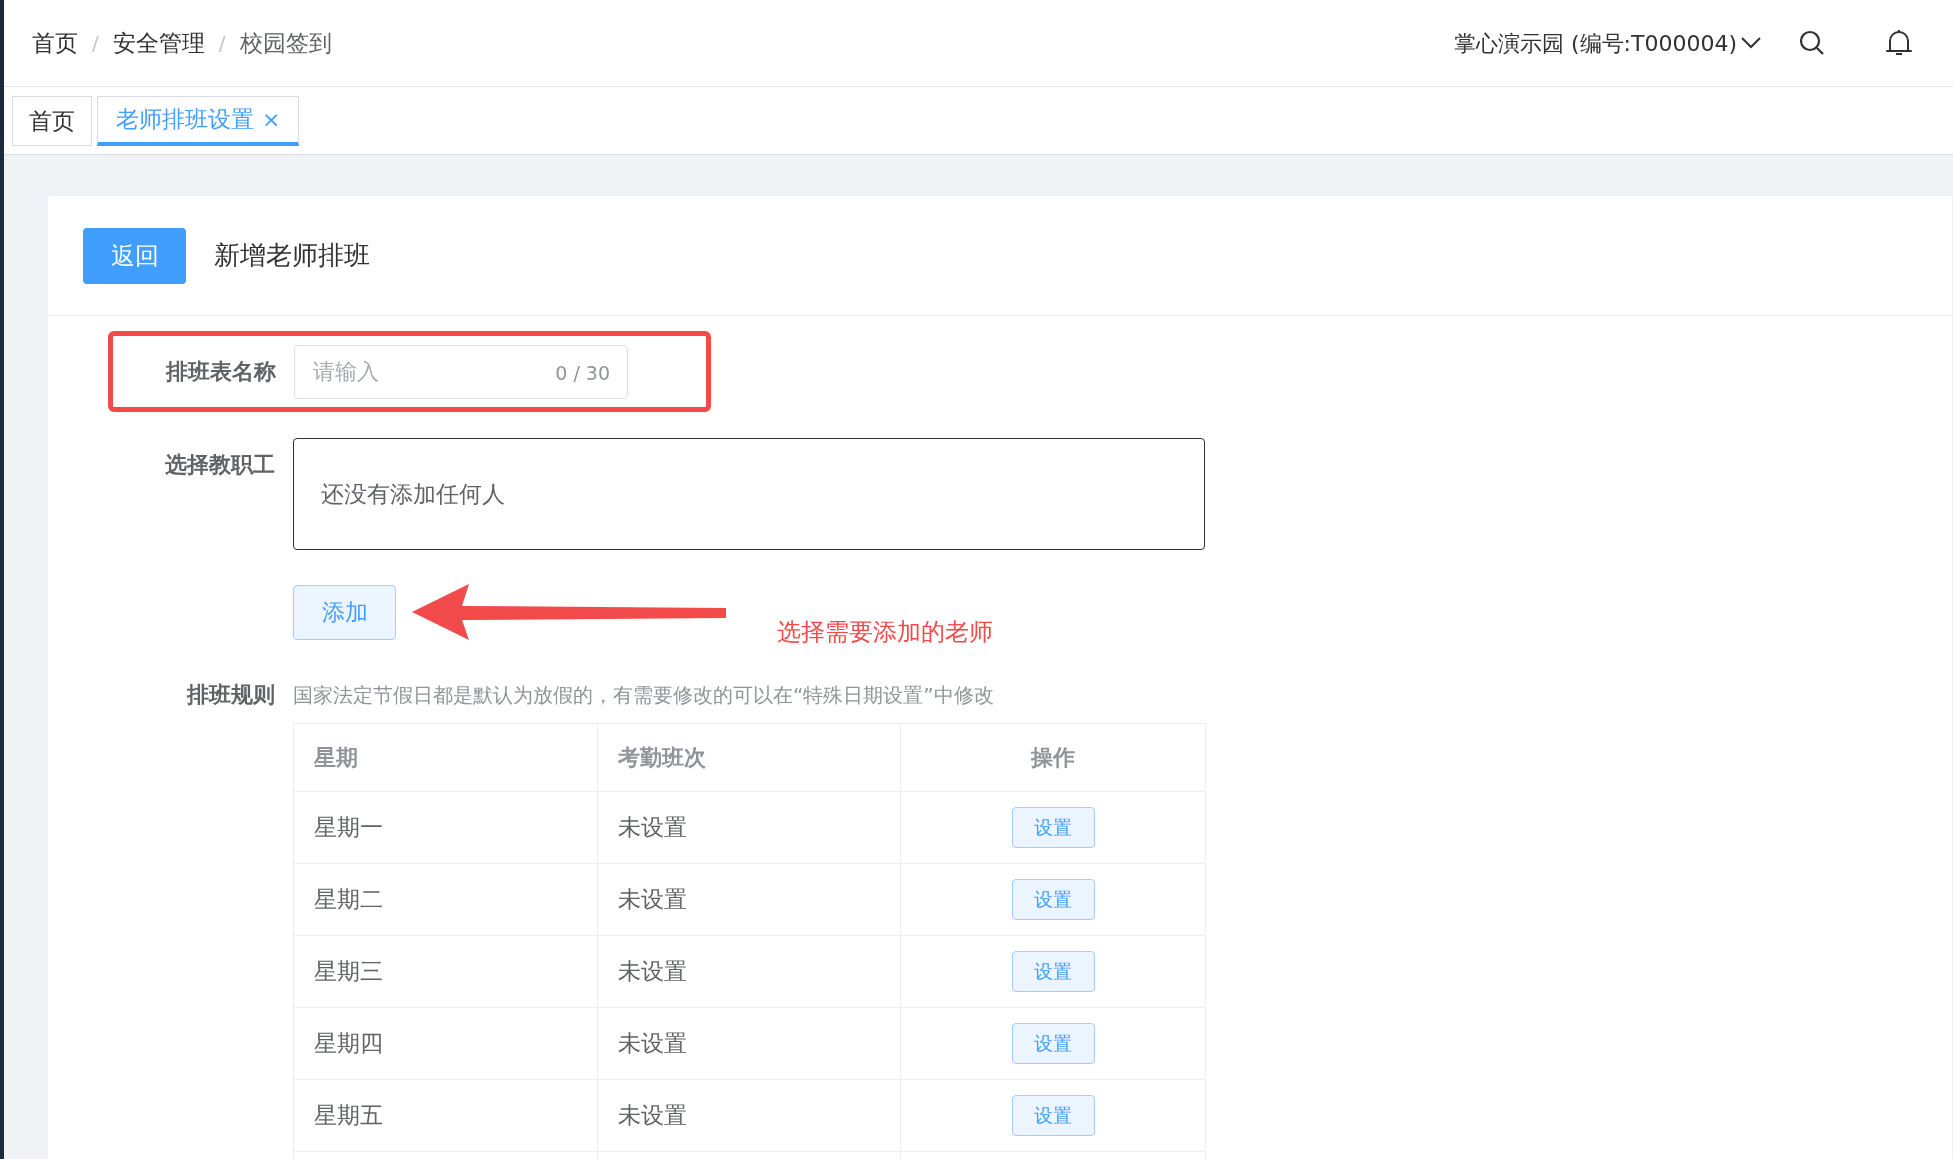 The image size is (1953, 1159). I want to click on tab: 首页, so click(52, 121).